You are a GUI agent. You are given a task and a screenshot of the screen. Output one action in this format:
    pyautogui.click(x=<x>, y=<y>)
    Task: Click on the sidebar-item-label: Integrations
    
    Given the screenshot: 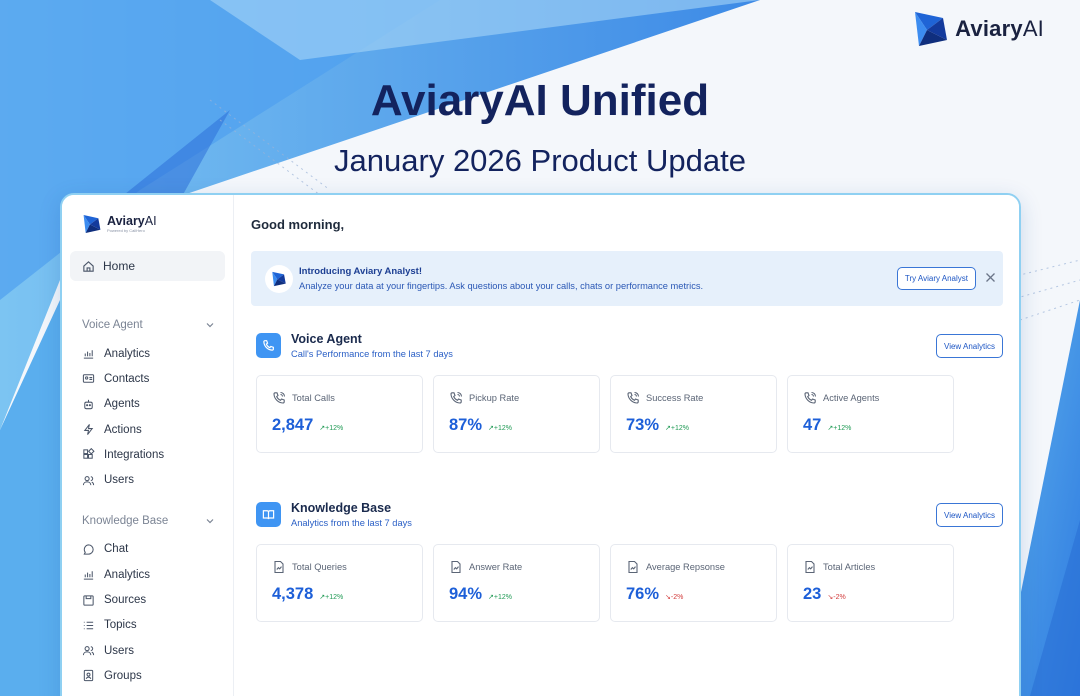 What is the action you would take?
    pyautogui.click(x=134, y=454)
    